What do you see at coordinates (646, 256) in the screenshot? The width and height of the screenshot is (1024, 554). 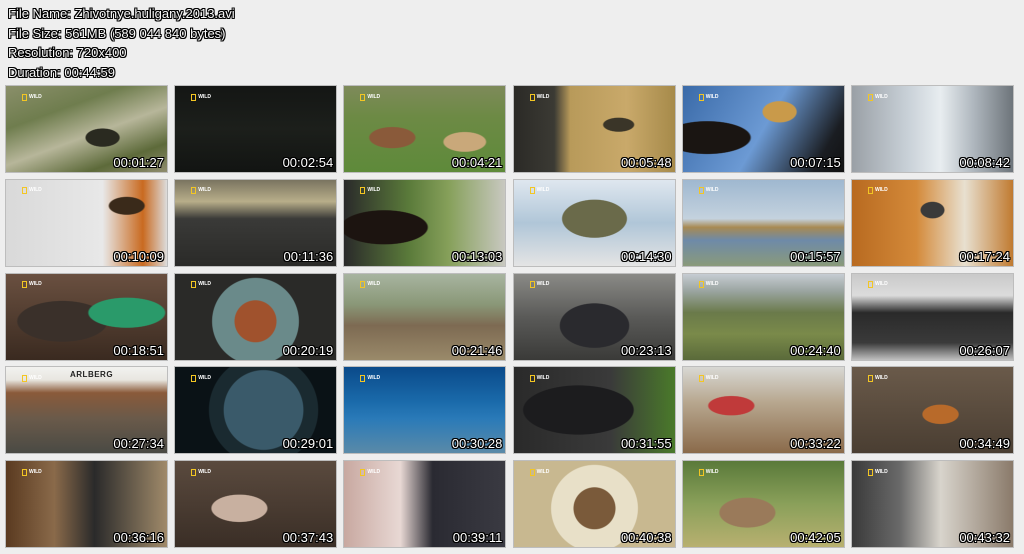 I see `thumbnail-timestamp: 00:14:30` at bounding box center [646, 256].